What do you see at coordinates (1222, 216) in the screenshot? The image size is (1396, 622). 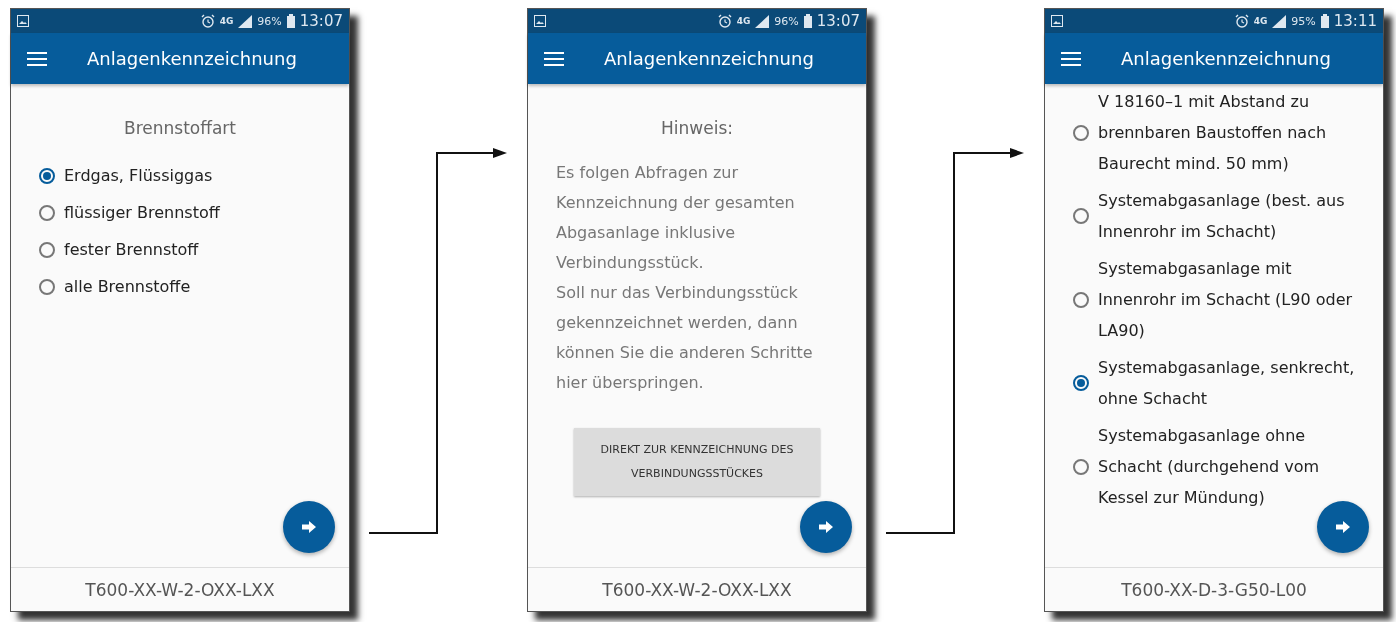 I see `option-label: Systemabgasanlage (best. aus Innenrohr im Schacht)` at bounding box center [1222, 216].